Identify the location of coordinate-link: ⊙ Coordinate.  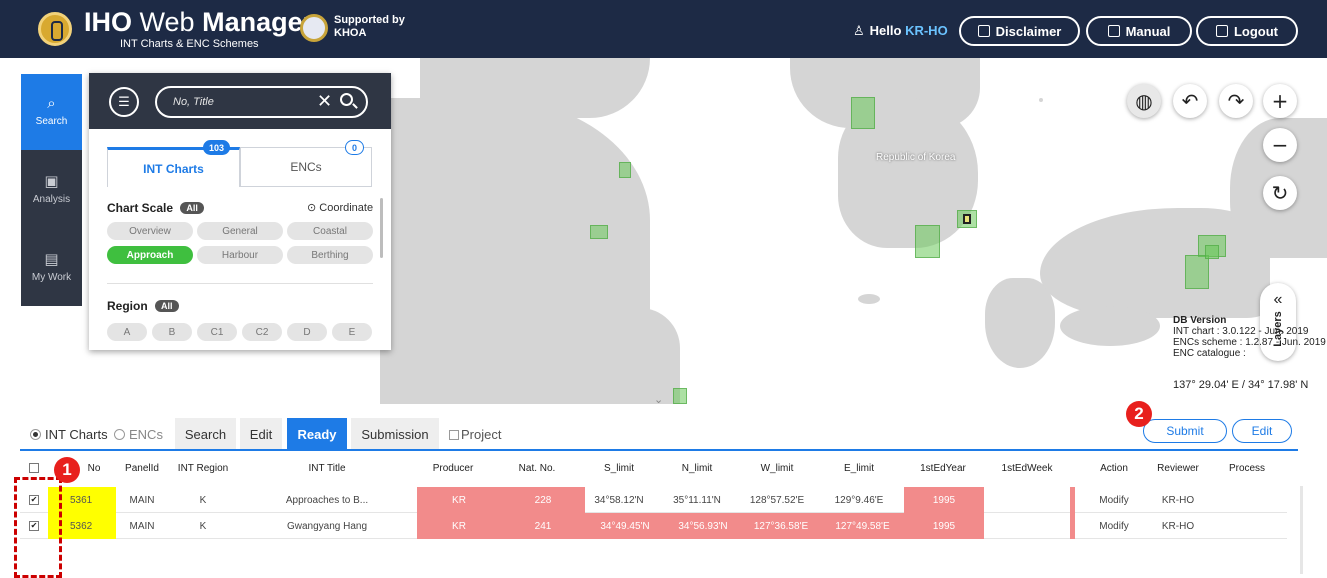
(340, 207).